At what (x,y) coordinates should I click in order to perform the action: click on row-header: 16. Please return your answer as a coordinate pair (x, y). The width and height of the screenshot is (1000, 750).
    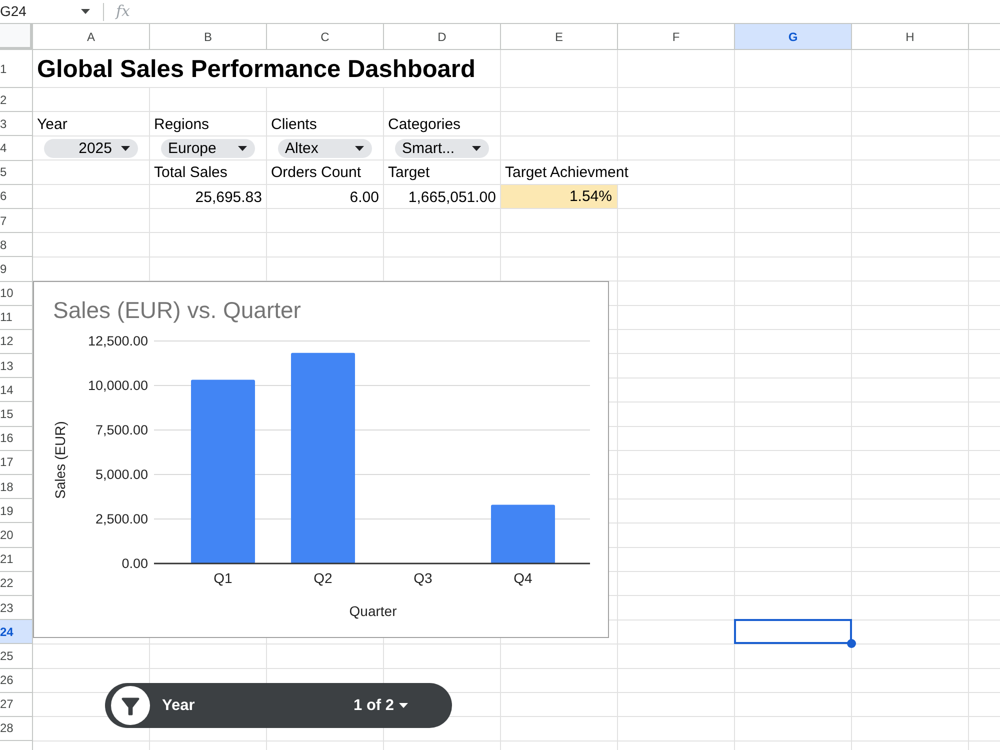
    Looking at the image, I should click on (16, 438).